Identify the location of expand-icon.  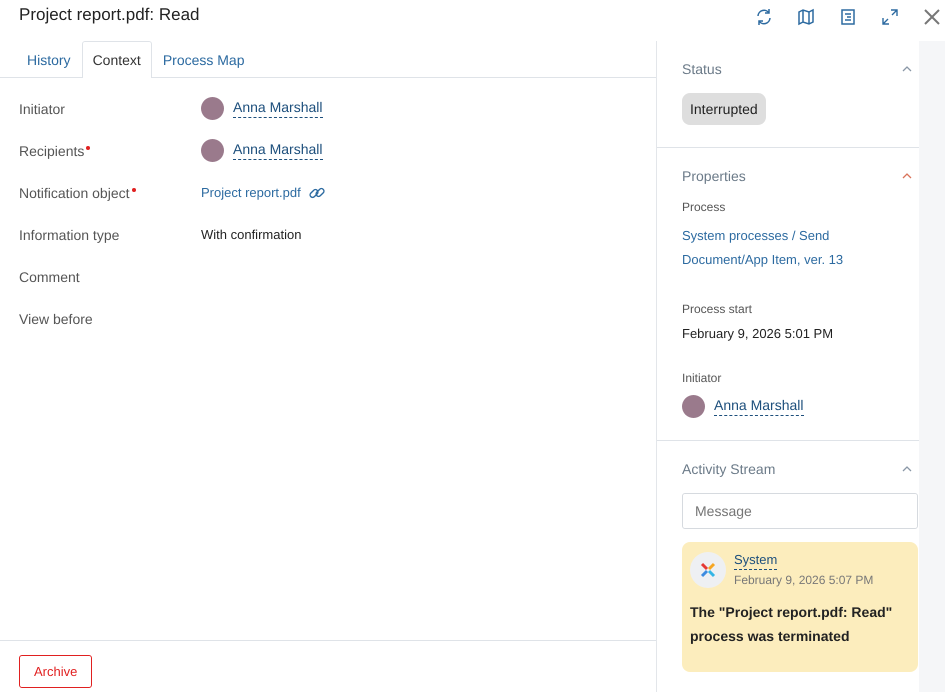
(890, 17).